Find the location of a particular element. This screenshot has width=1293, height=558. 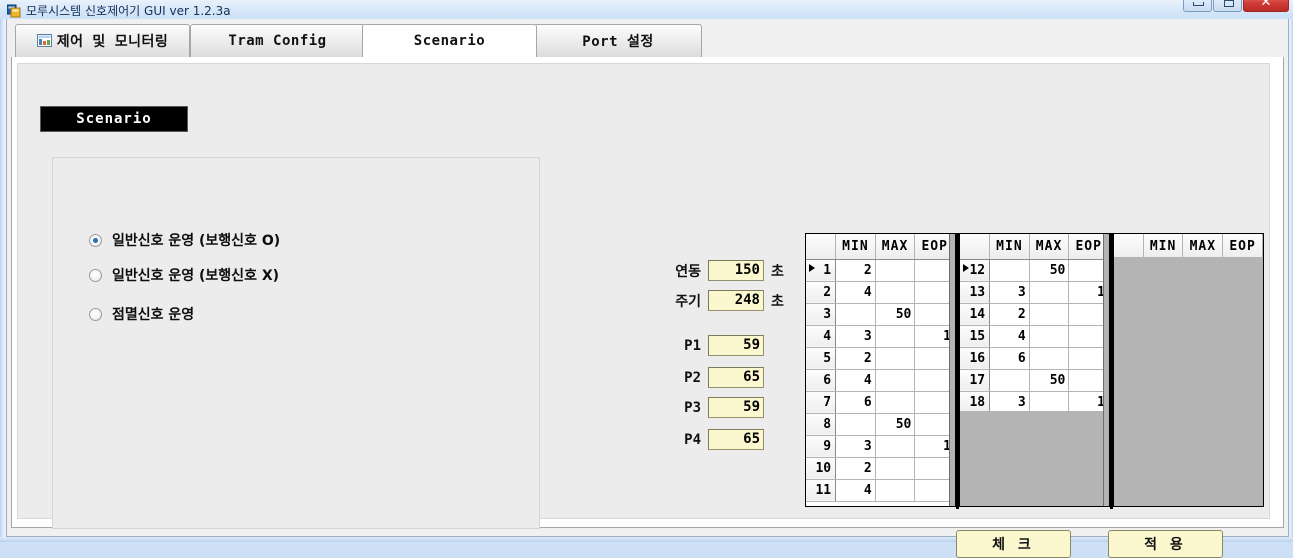

grid-row-header: 5 is located at coordinates (821, 358).